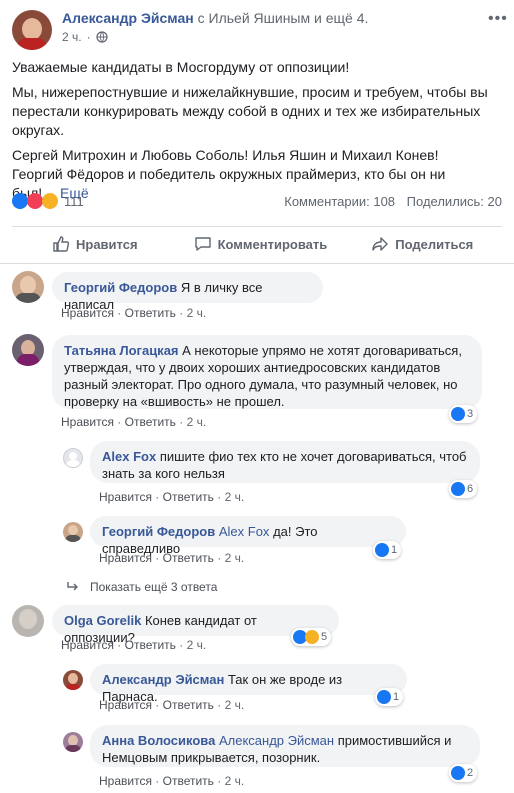  I want to click on reactions-summary: 111, so click(48, 201).